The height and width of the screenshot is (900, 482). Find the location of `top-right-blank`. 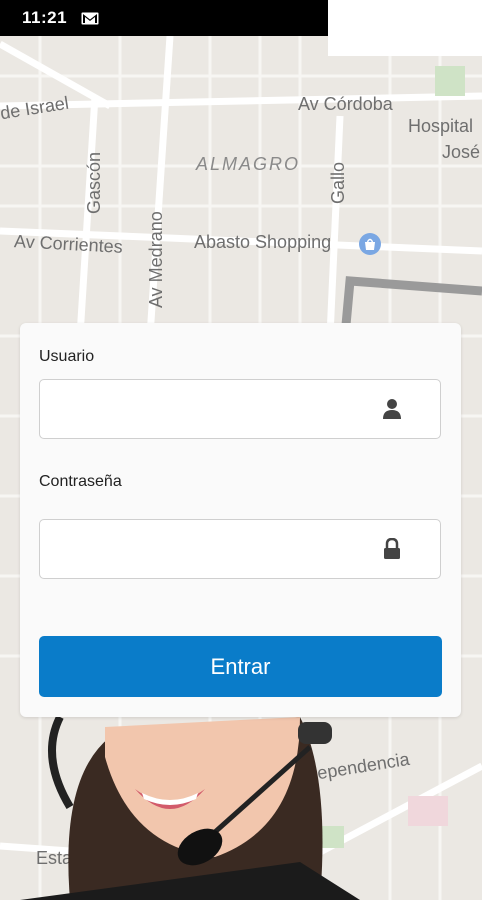

top-right-blank is located at coordinates (405, 28).